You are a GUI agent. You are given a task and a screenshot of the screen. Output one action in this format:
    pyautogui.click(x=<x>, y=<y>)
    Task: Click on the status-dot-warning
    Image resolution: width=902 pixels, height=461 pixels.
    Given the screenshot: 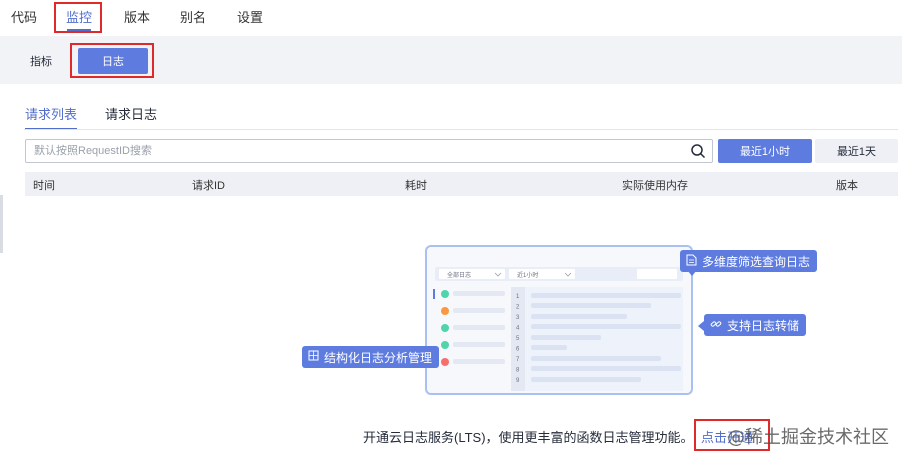 What is the action you would take?
    pyautogui.click(x=445, y=311)
    